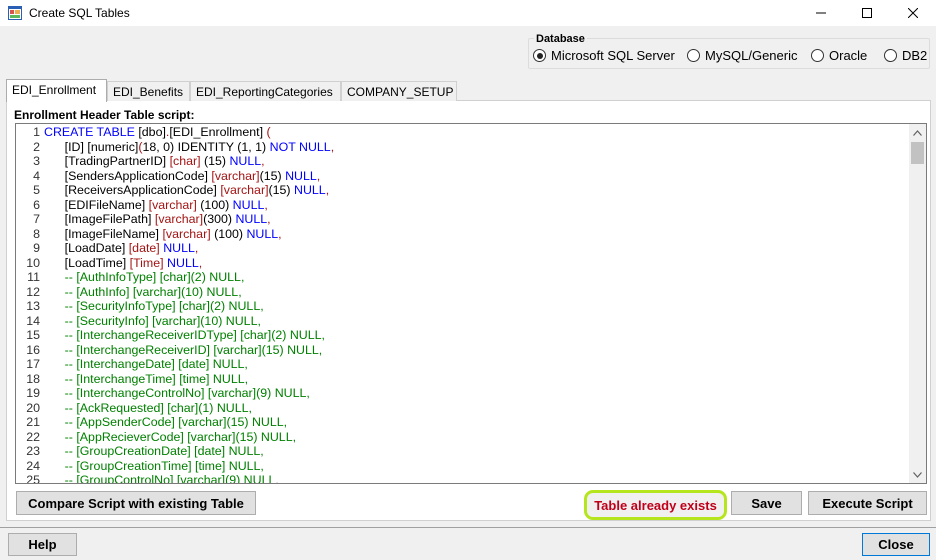 The width and height of the screenshot is (936, 560). What do you see at coordinates (766, 503) in the screenshot?
I see `save-button: Save` at bounding box center [766, 503].